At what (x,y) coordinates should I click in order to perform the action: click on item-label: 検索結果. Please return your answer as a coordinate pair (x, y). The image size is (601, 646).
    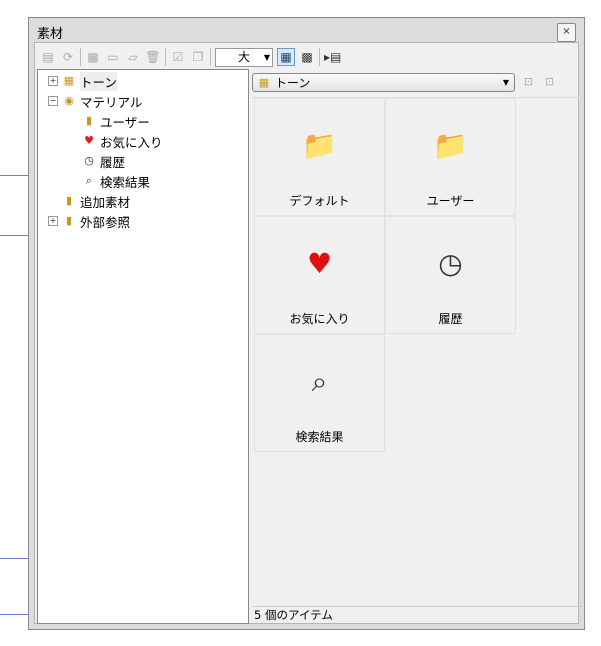
    Looking at the image, I should click on (319, 437).